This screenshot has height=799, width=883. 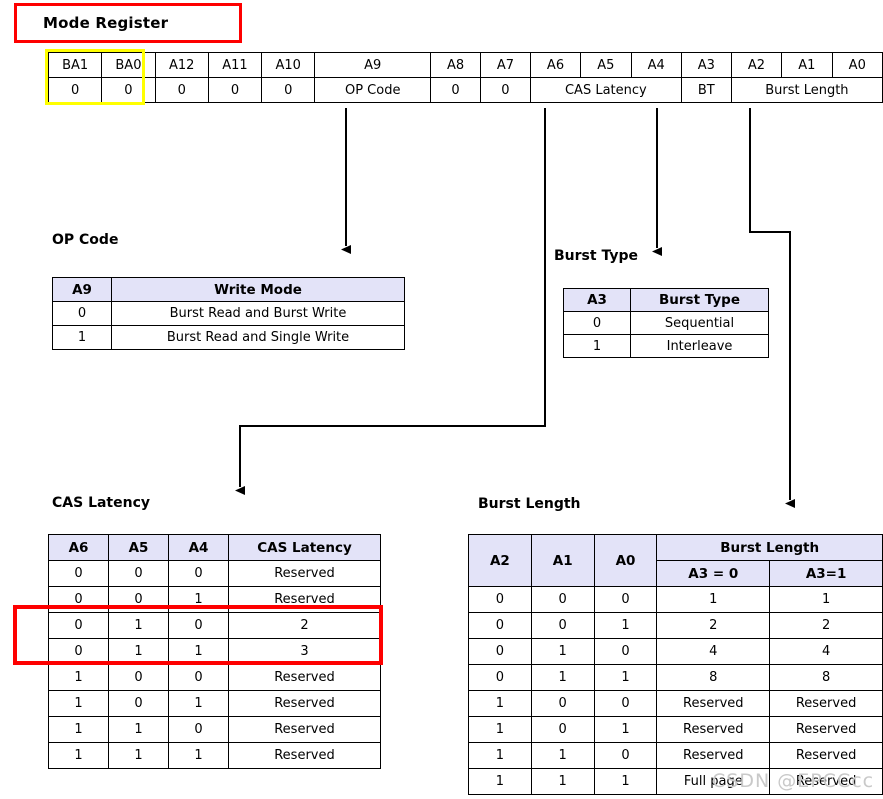 I want to click on table-row: 1 1 0 Reserved Reserved, so click(x=675, y=755).